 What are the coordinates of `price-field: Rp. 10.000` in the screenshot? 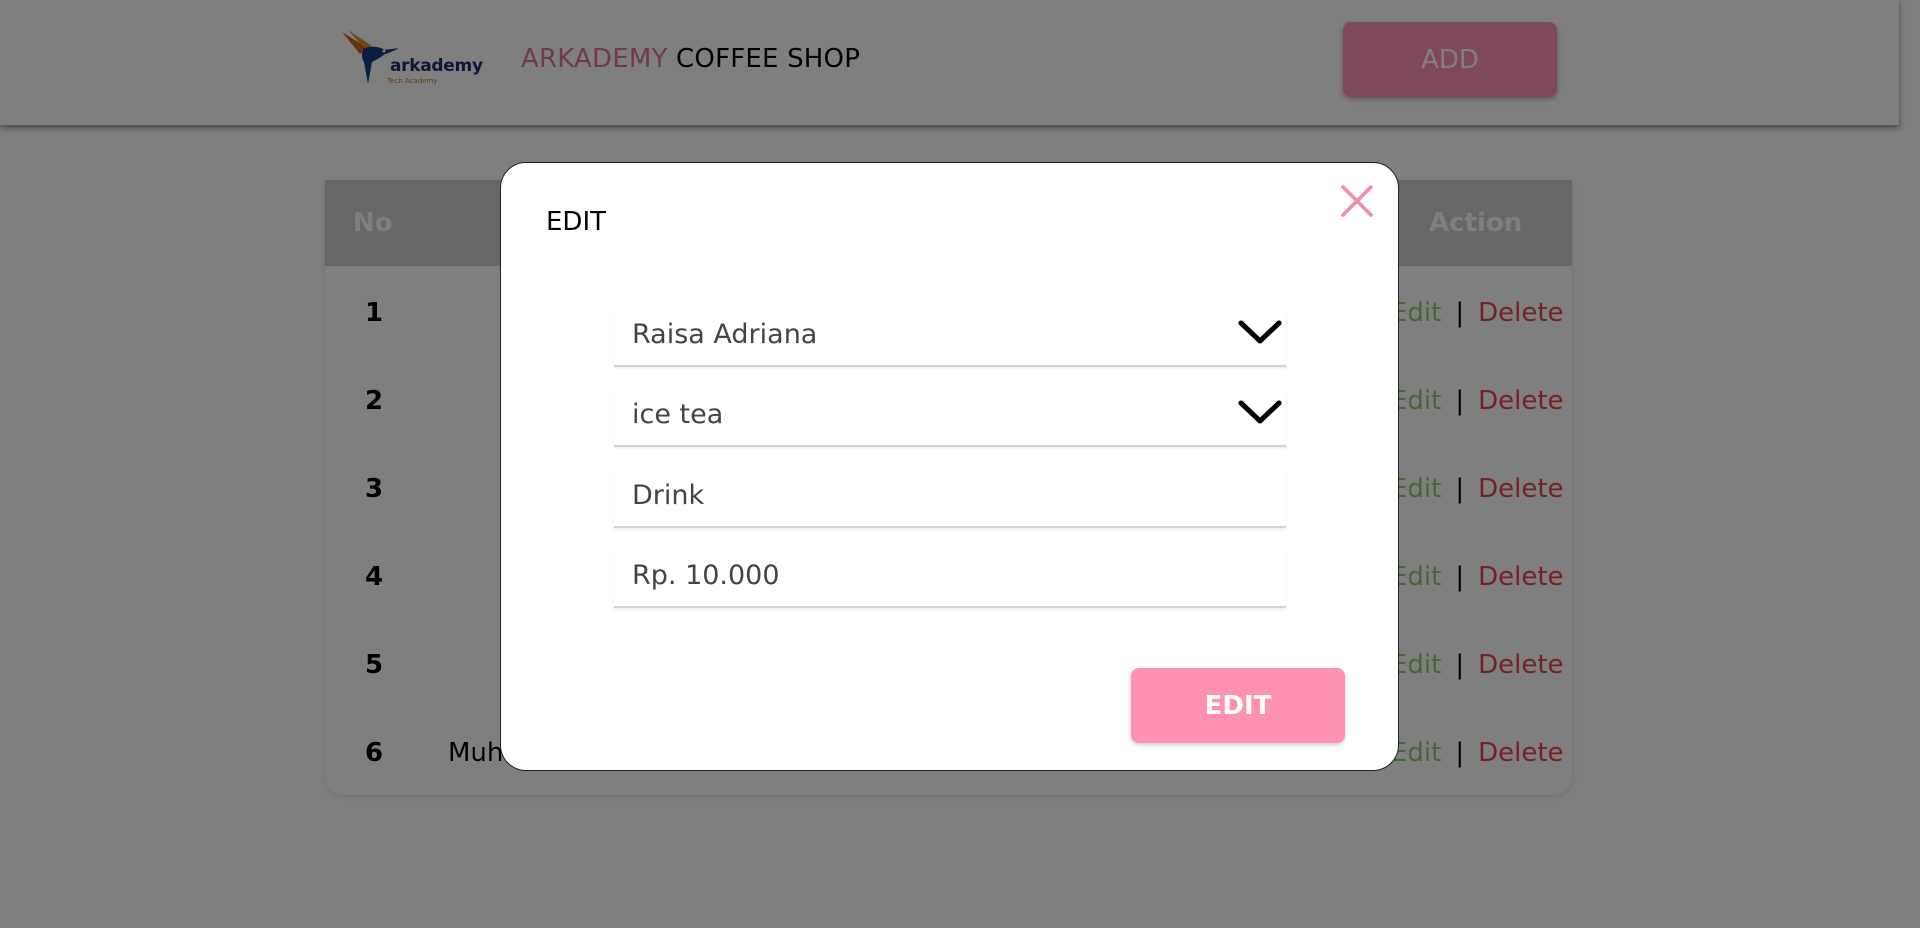 It's located at (950, 578).